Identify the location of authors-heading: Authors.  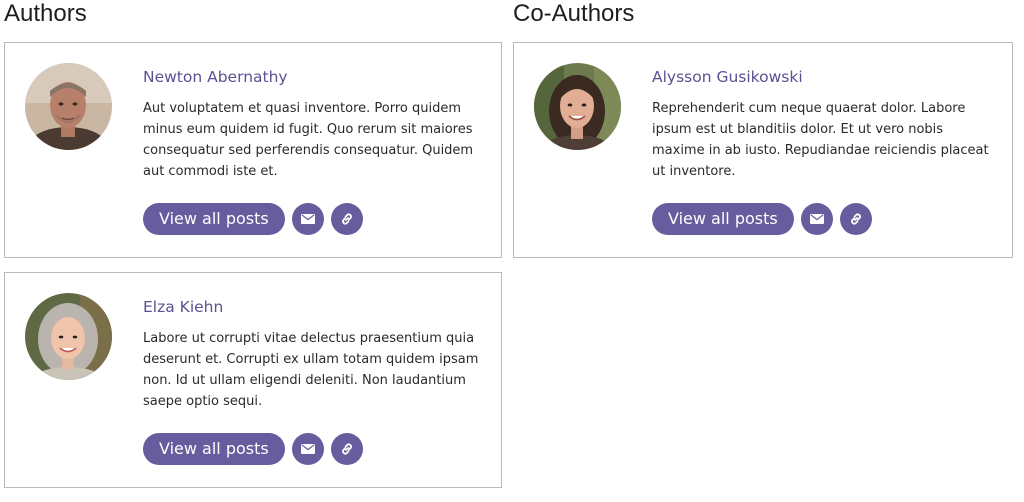
(45, 13).